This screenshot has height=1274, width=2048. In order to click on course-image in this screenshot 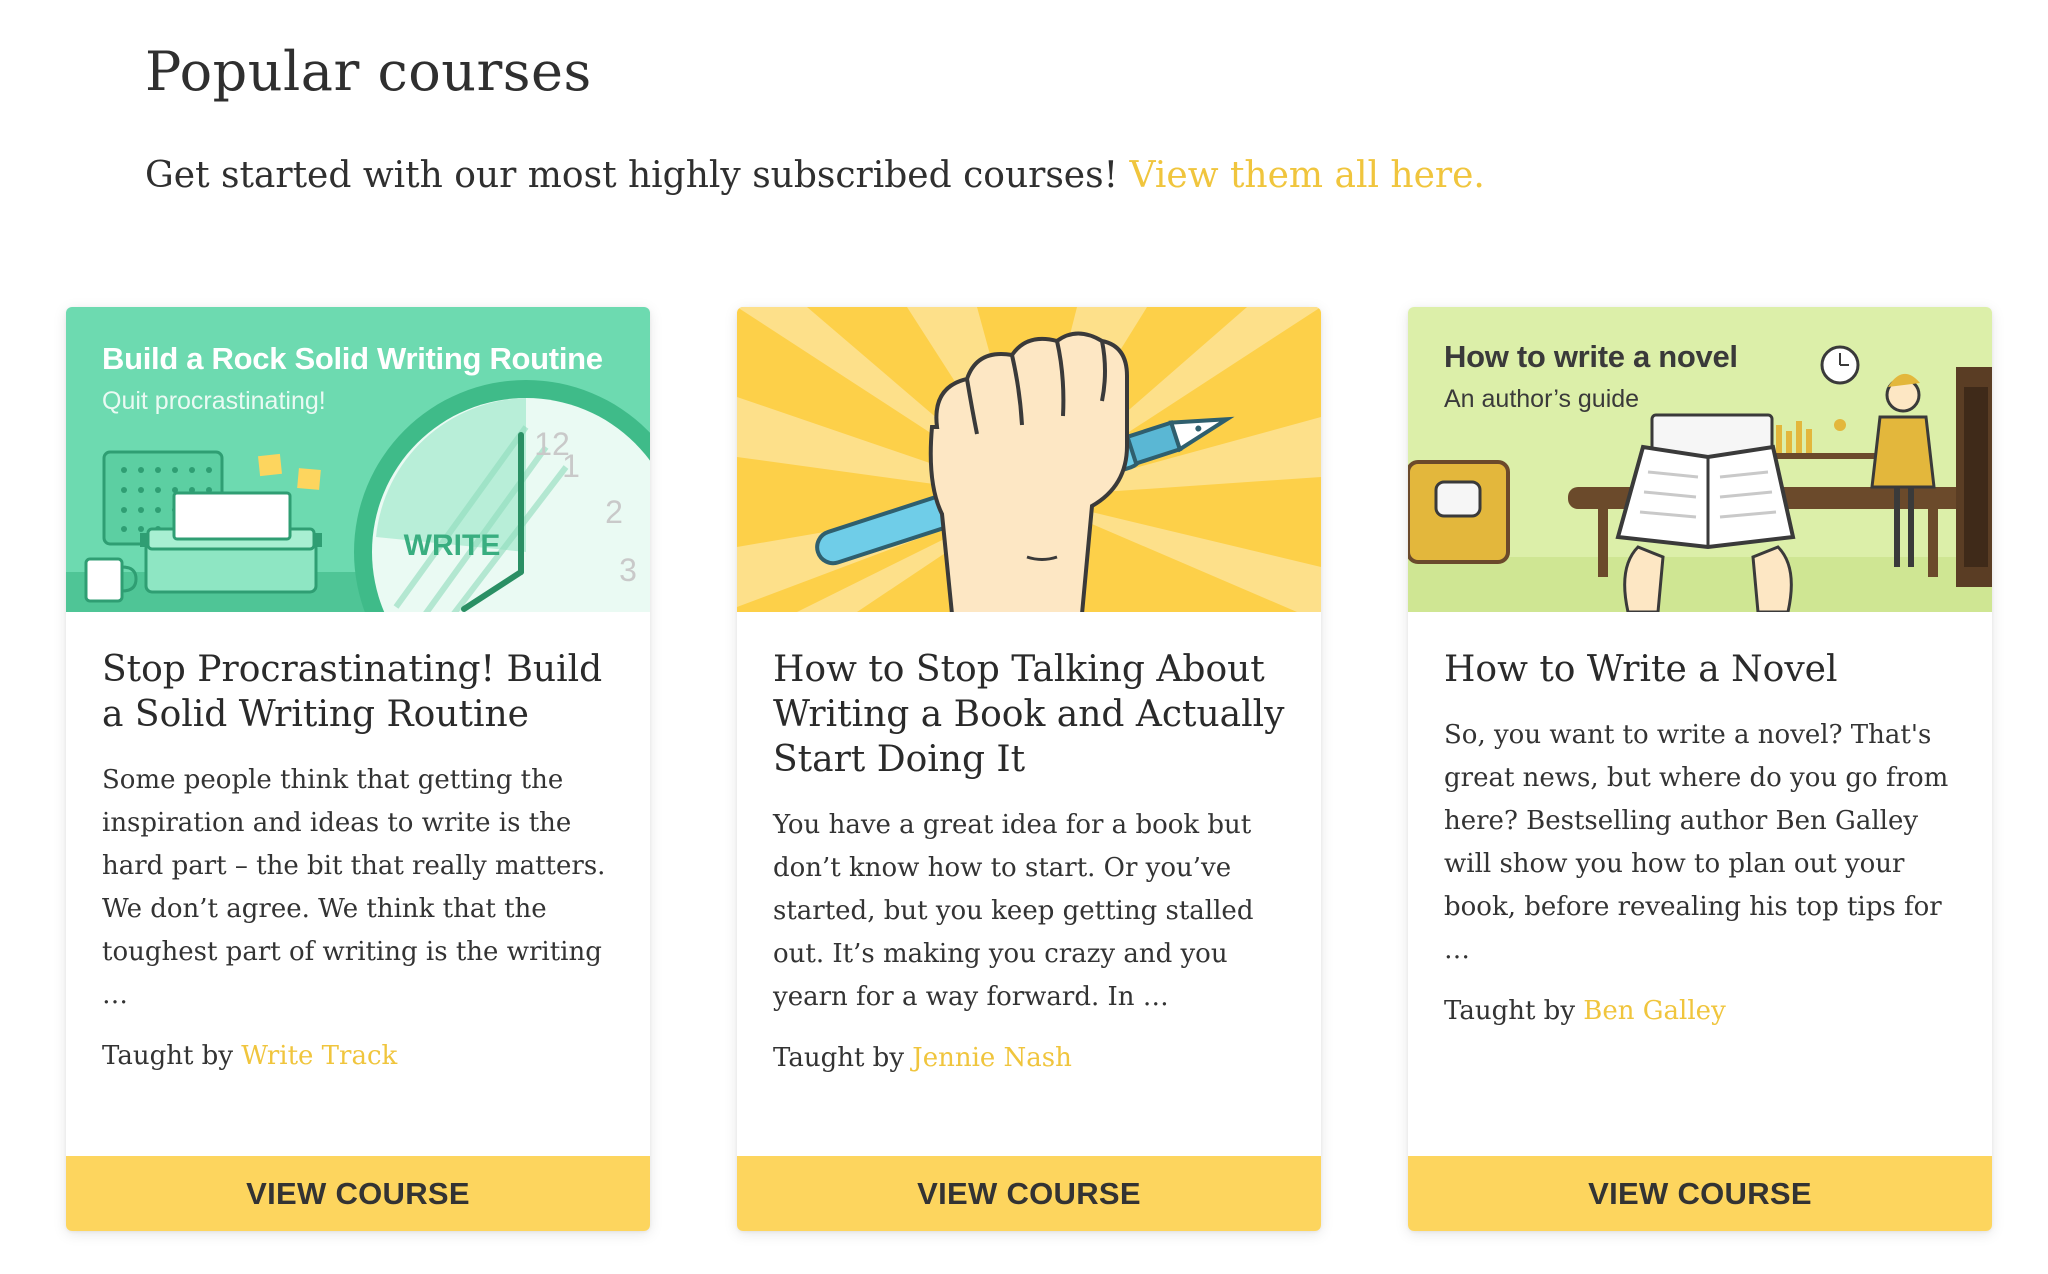, I will do `click(1029, 459)`.